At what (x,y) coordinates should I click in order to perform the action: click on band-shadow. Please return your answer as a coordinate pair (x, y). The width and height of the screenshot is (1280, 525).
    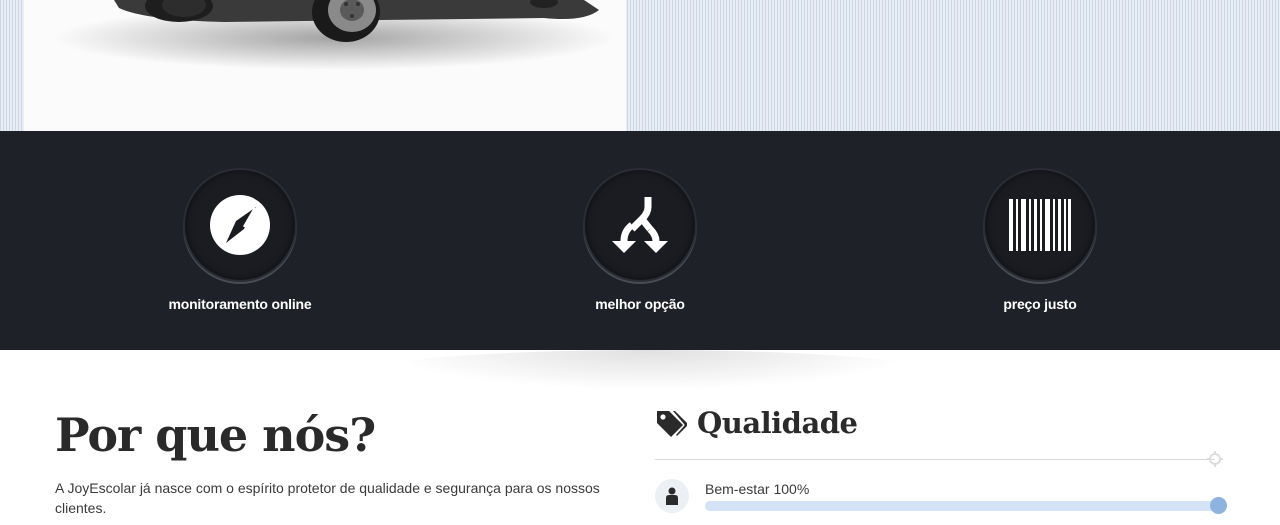
    Looking at the image, I should click on (650, 370).